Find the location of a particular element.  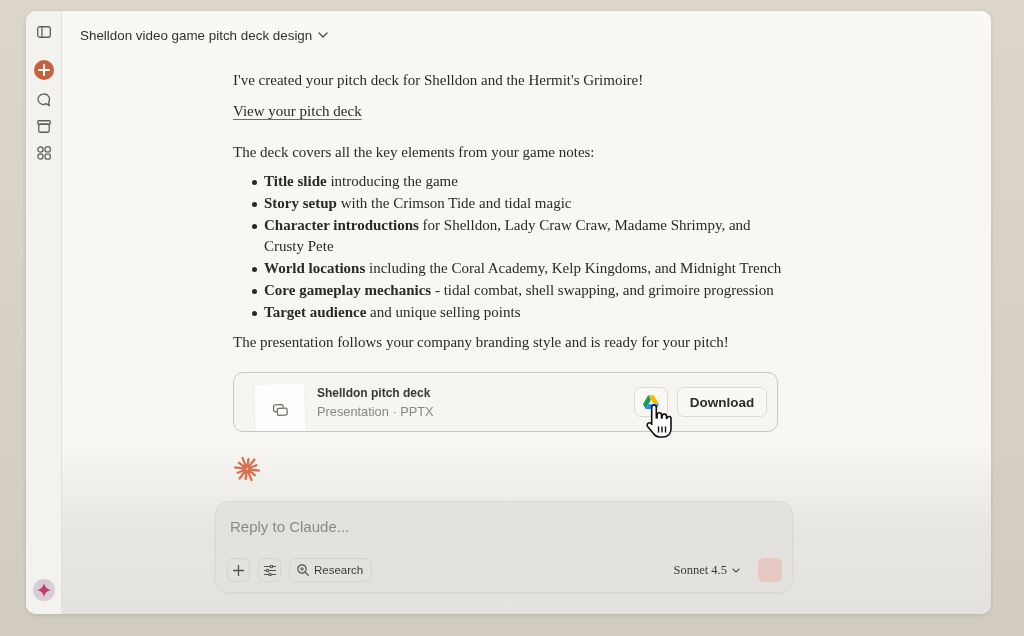

file-type-text: Presentation · PPTX is located at coordinates (375, 411).